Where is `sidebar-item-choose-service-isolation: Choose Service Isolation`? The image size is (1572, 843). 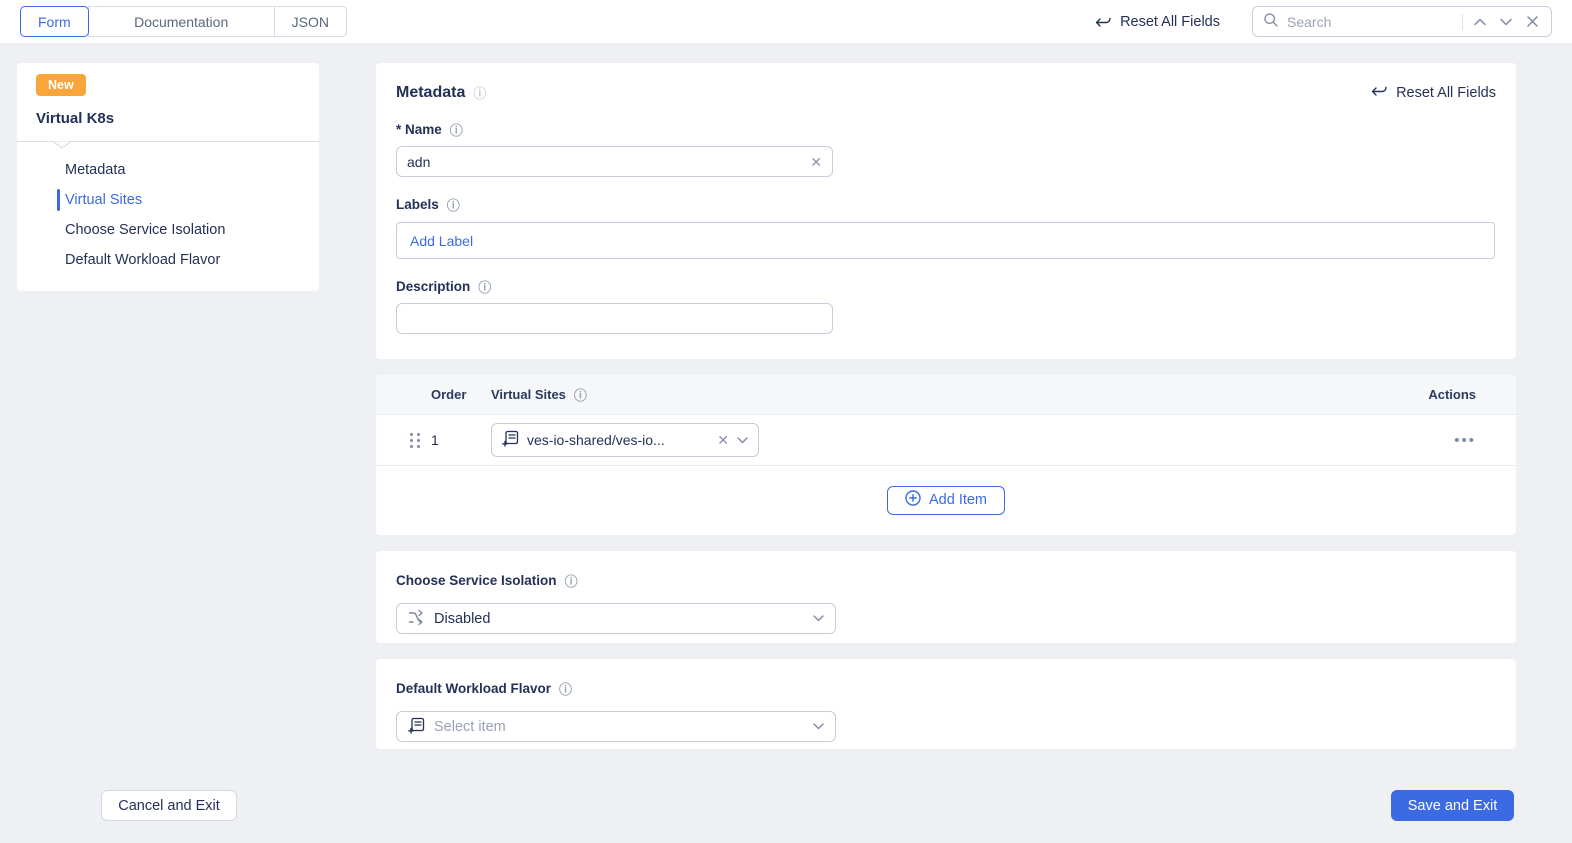 sidebar-item-choose-service-isolation: Choose Service Isolation is located at coordinates (168, 230).